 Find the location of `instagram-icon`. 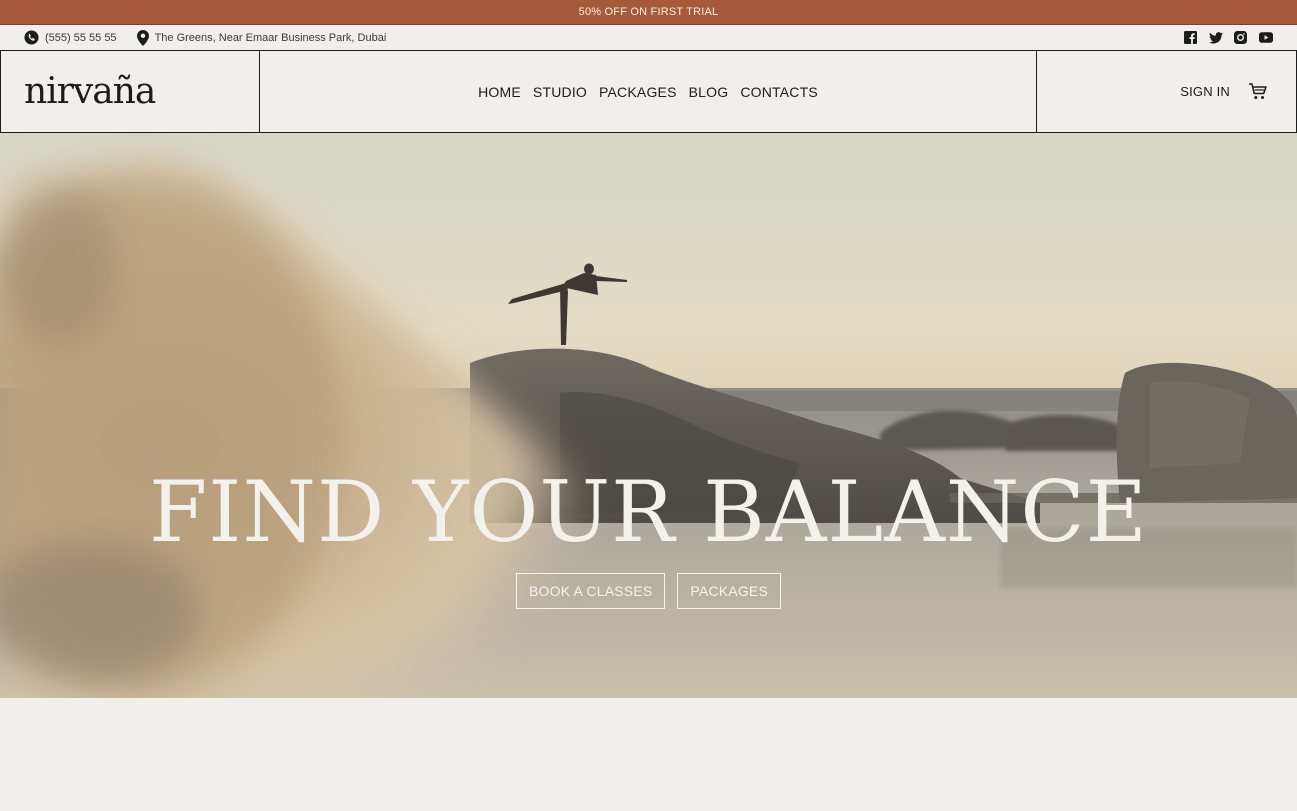

instagram-icon is located at coordinates (1240, 37).